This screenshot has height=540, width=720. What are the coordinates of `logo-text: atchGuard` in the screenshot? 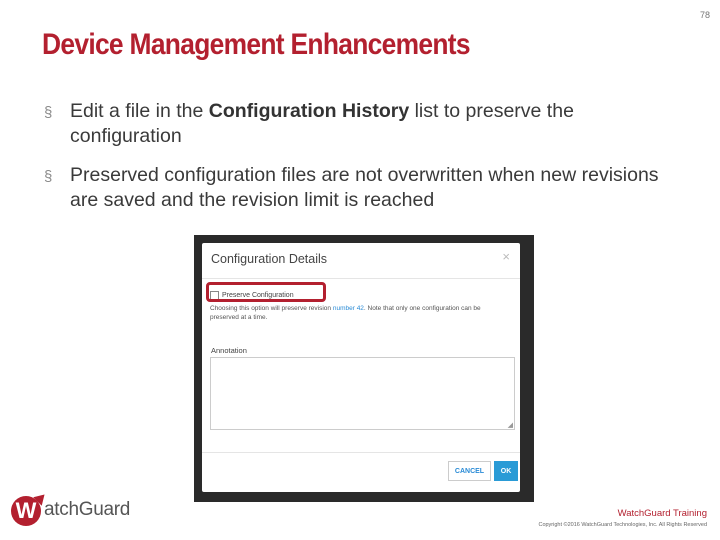 It's located at (87, 509).